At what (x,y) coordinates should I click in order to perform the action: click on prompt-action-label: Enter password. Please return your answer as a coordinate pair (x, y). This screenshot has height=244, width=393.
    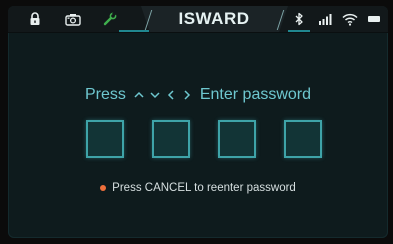
    Looking at the image, I should click on (255, 94).